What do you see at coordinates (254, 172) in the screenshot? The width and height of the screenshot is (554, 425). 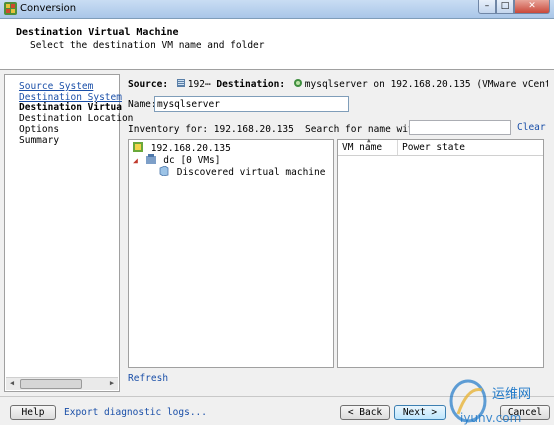 I see `tree-node-label: Discovered virtual machine [1 V⋯` at bounding box center [254, 172].